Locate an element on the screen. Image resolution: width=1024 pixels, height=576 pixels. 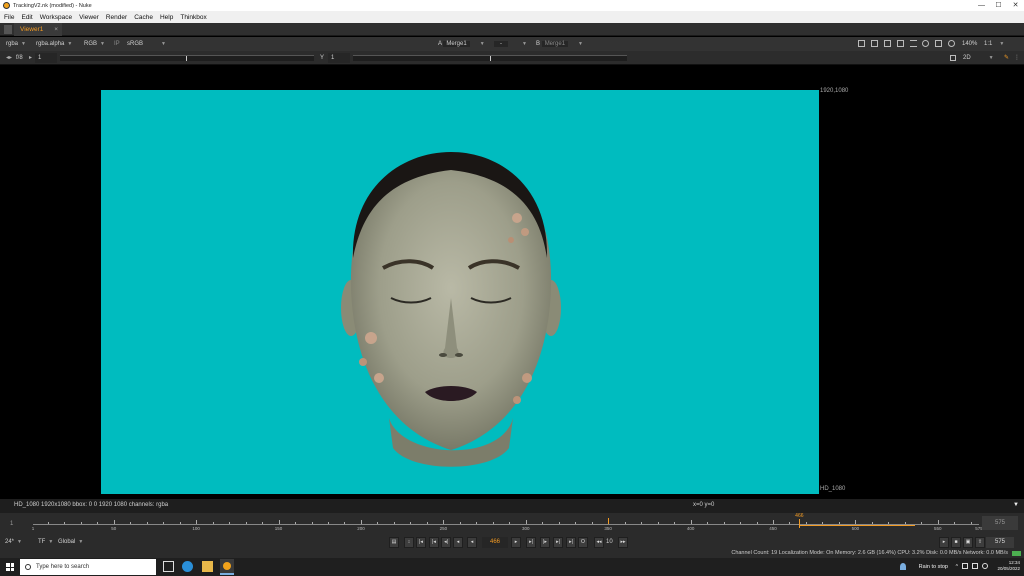
tf-dropdown: TF ▼ is located at coordinates (45, 542).